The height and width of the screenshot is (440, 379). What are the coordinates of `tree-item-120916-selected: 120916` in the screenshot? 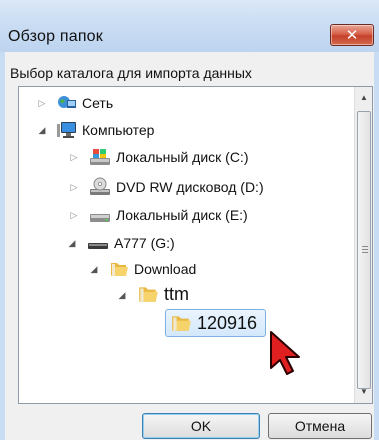 It's located at (216, 323).